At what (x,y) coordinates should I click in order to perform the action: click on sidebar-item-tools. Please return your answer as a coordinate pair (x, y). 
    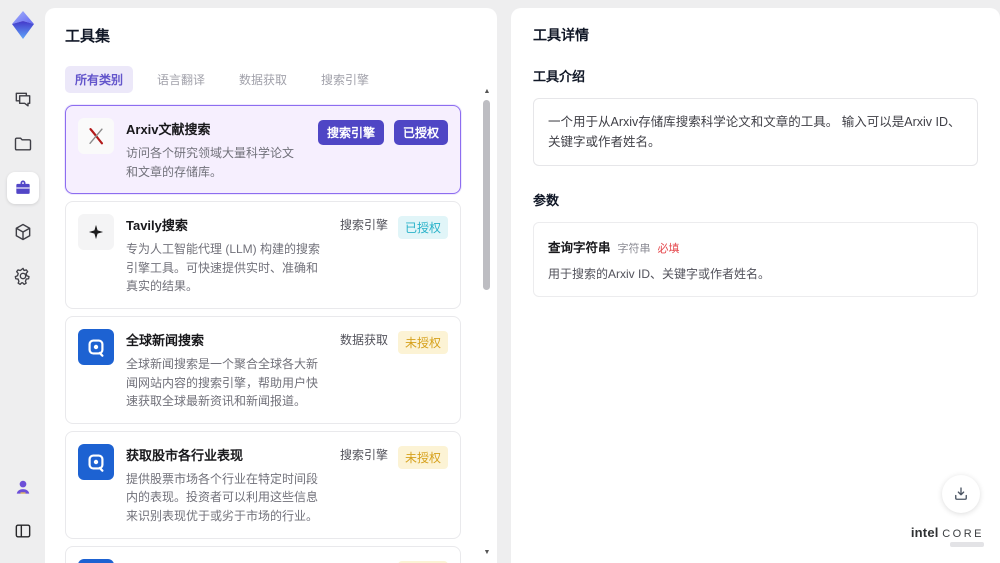
    Looking at the image, I should click on (22, 188).